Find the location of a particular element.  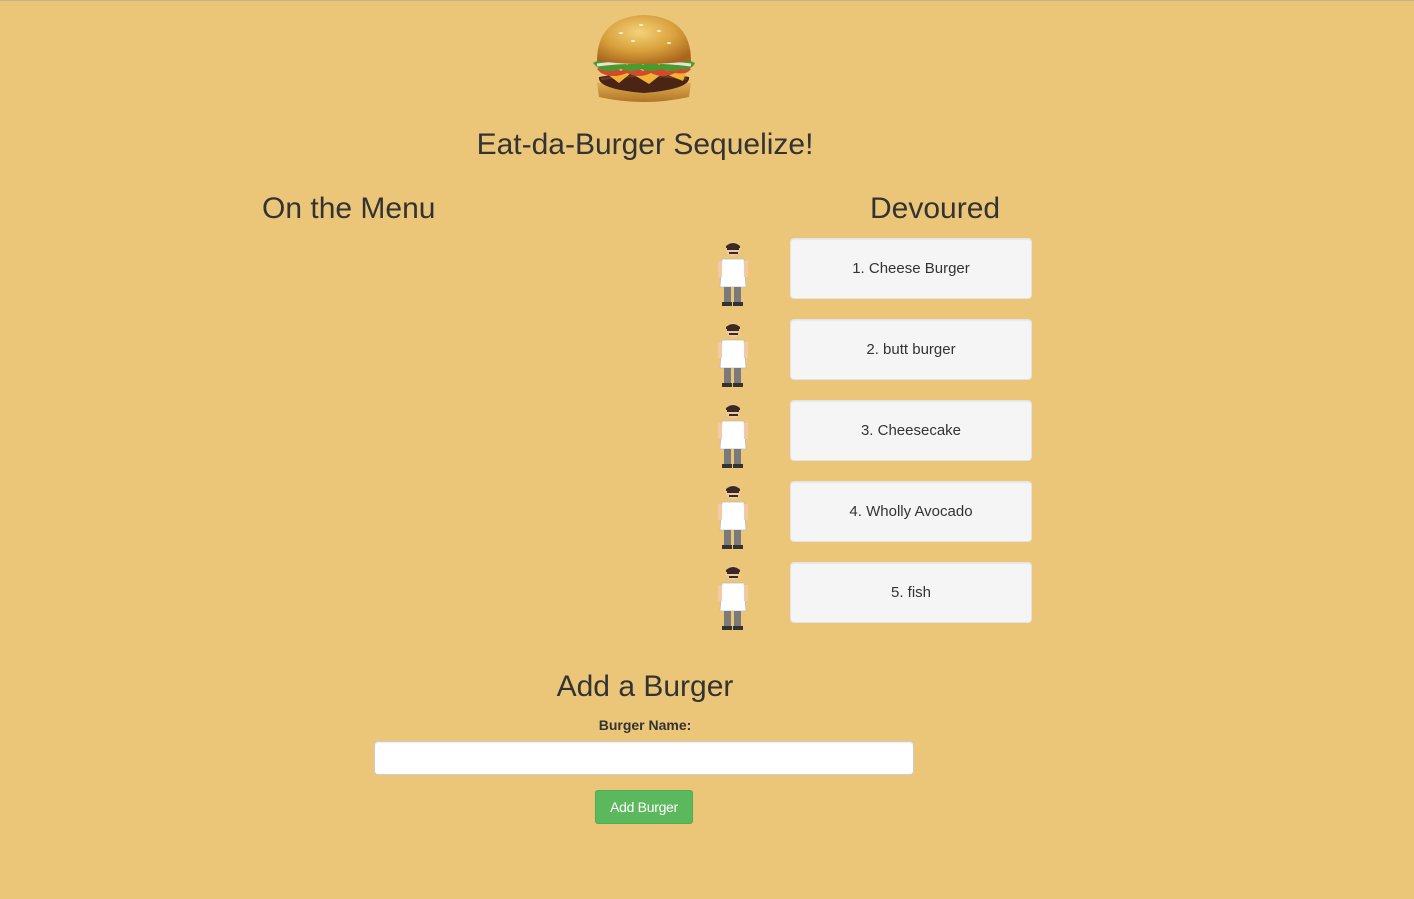

list-item: 3. Cheesecake is located at coordinates (870, 434).